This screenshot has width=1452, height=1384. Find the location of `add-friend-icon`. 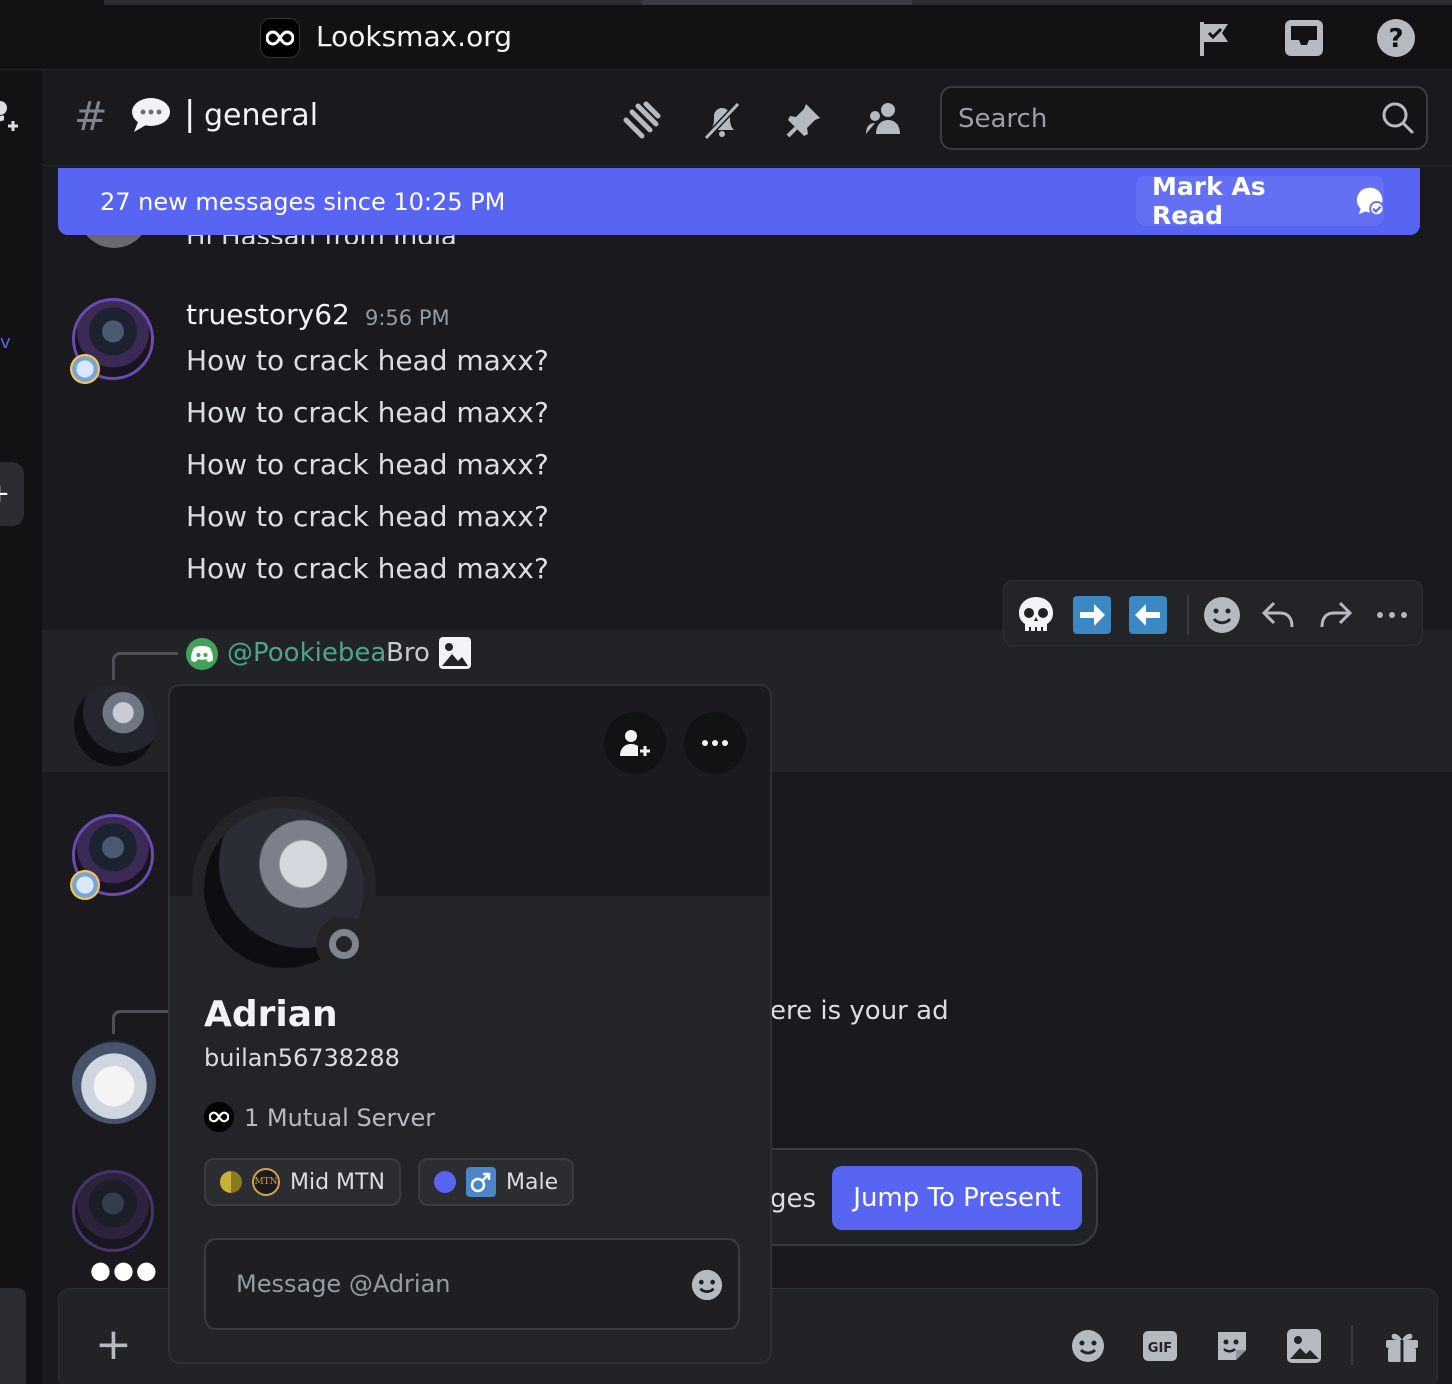

add-friend-icon is located at coordinates (635, 743).